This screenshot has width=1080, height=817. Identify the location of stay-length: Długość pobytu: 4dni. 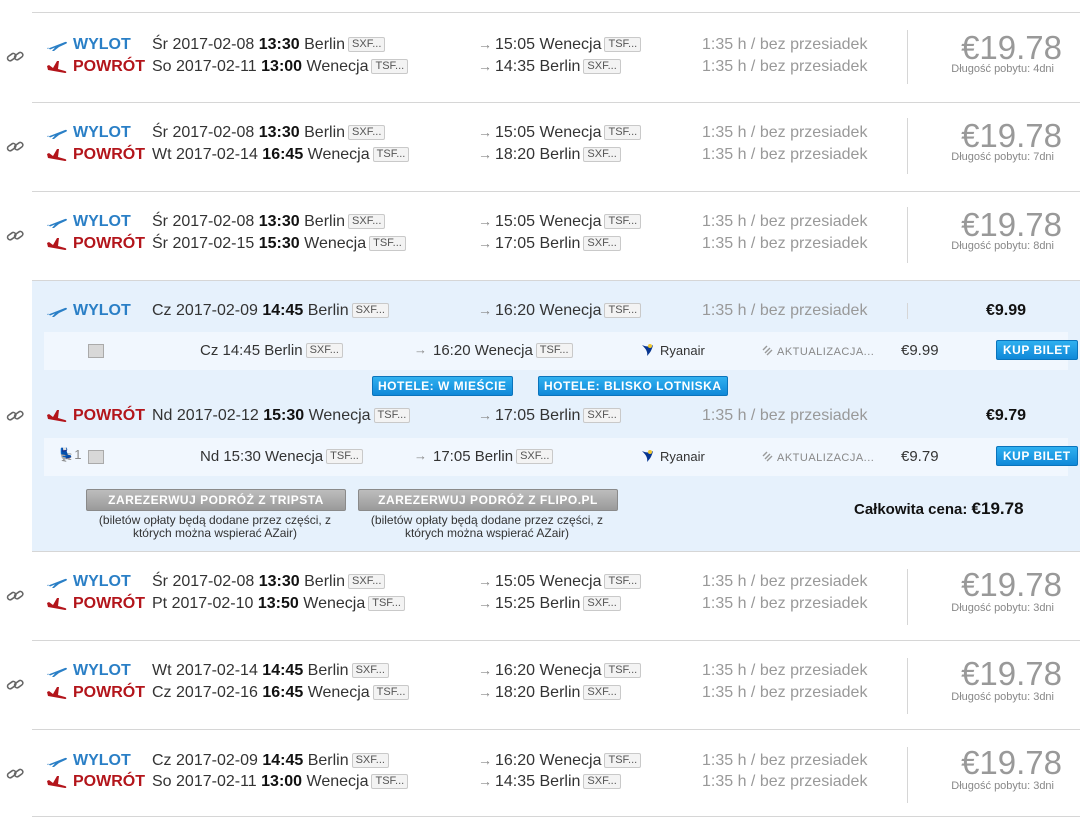
(1002, 69).